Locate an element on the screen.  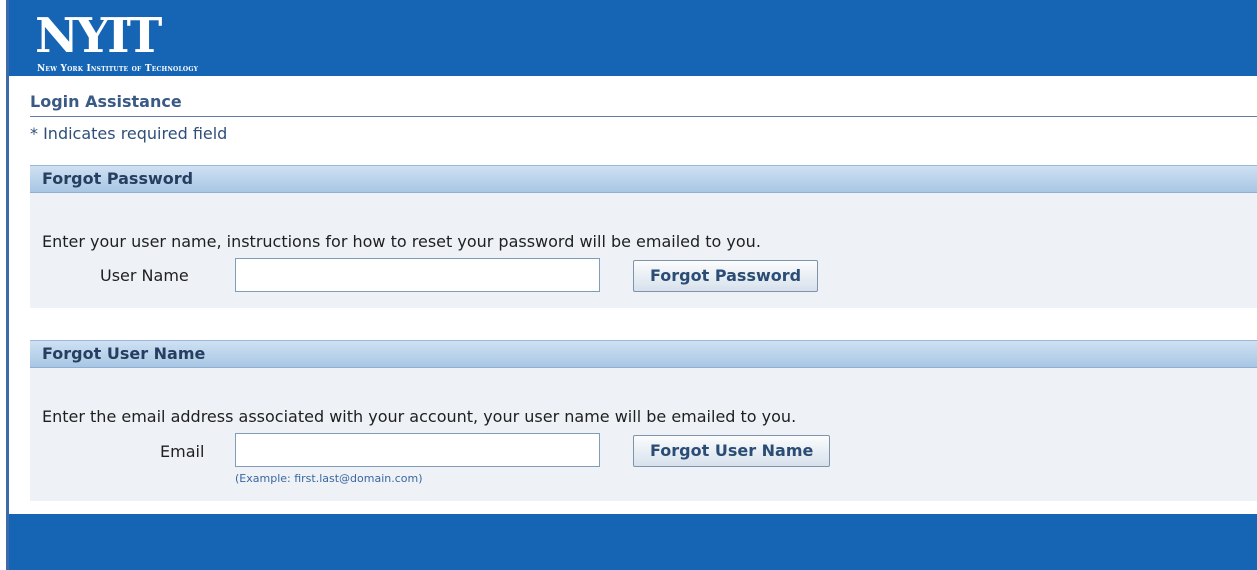
forgot-password-header: Forgot Password is located at coordinates (643, 179).